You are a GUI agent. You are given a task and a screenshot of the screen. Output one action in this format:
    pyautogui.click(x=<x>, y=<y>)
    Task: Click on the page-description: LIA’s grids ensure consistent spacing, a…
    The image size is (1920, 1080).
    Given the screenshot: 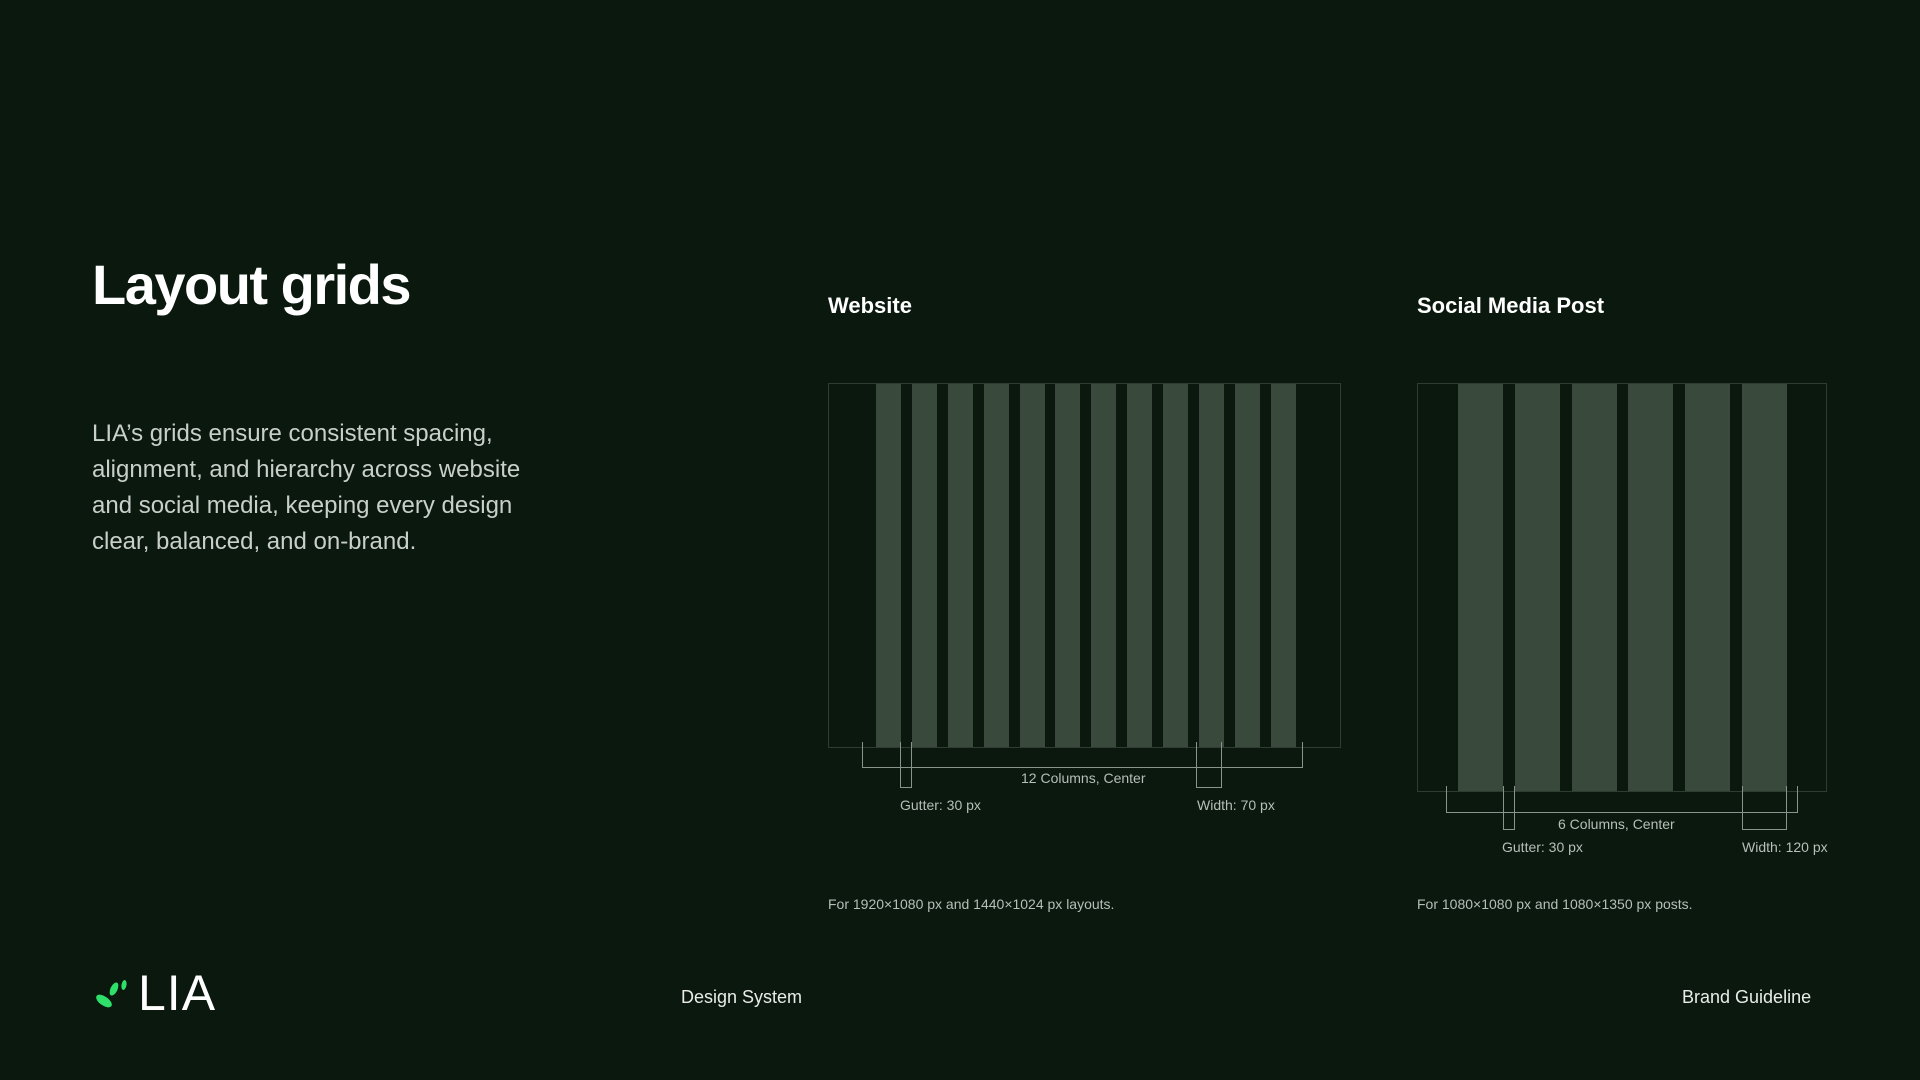 What is the action you would take?
    pyautogui.click(x=306, y=487)
    